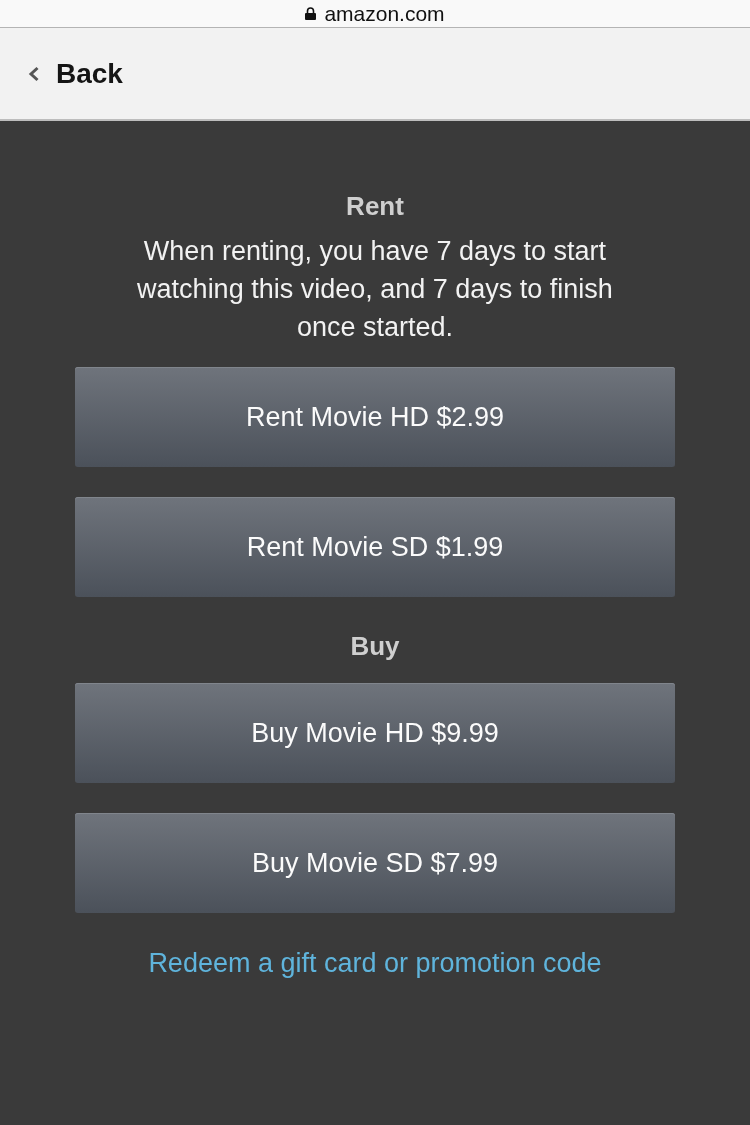  I want to click on rental-terms-text: When renting, you have 7 days to start watching this video, and 7 days to finish once started., so click(375, 289).